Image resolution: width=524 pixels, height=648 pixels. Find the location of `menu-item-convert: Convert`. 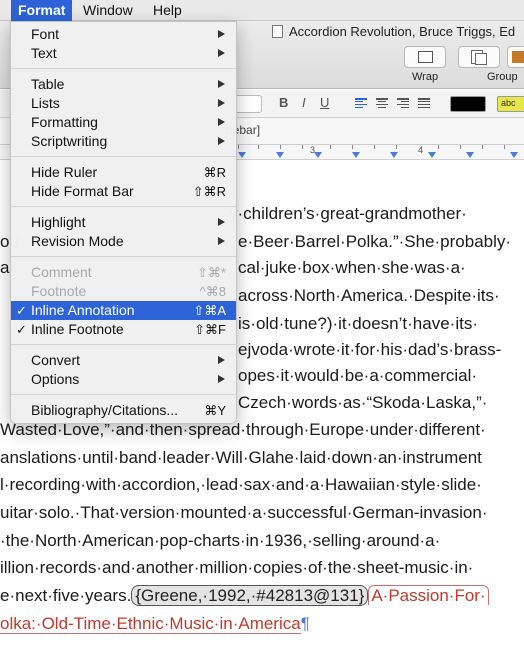

menu-item-convert: Convert is located at coordinates (123, 360).